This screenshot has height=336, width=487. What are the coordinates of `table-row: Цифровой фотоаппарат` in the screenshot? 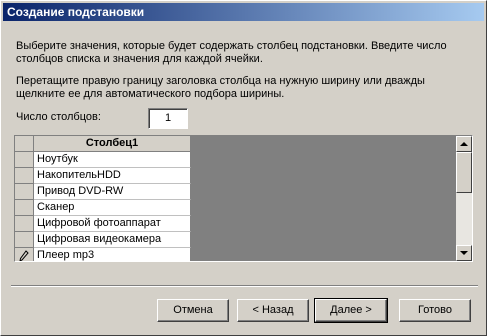 It's located at (103, 224).